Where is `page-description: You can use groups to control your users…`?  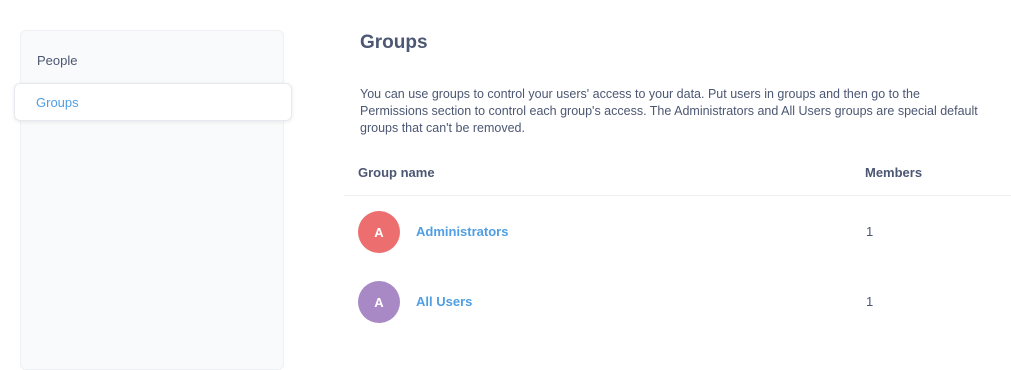
page-description: You can use groups to control your users… is located at coordinates (669, 111).